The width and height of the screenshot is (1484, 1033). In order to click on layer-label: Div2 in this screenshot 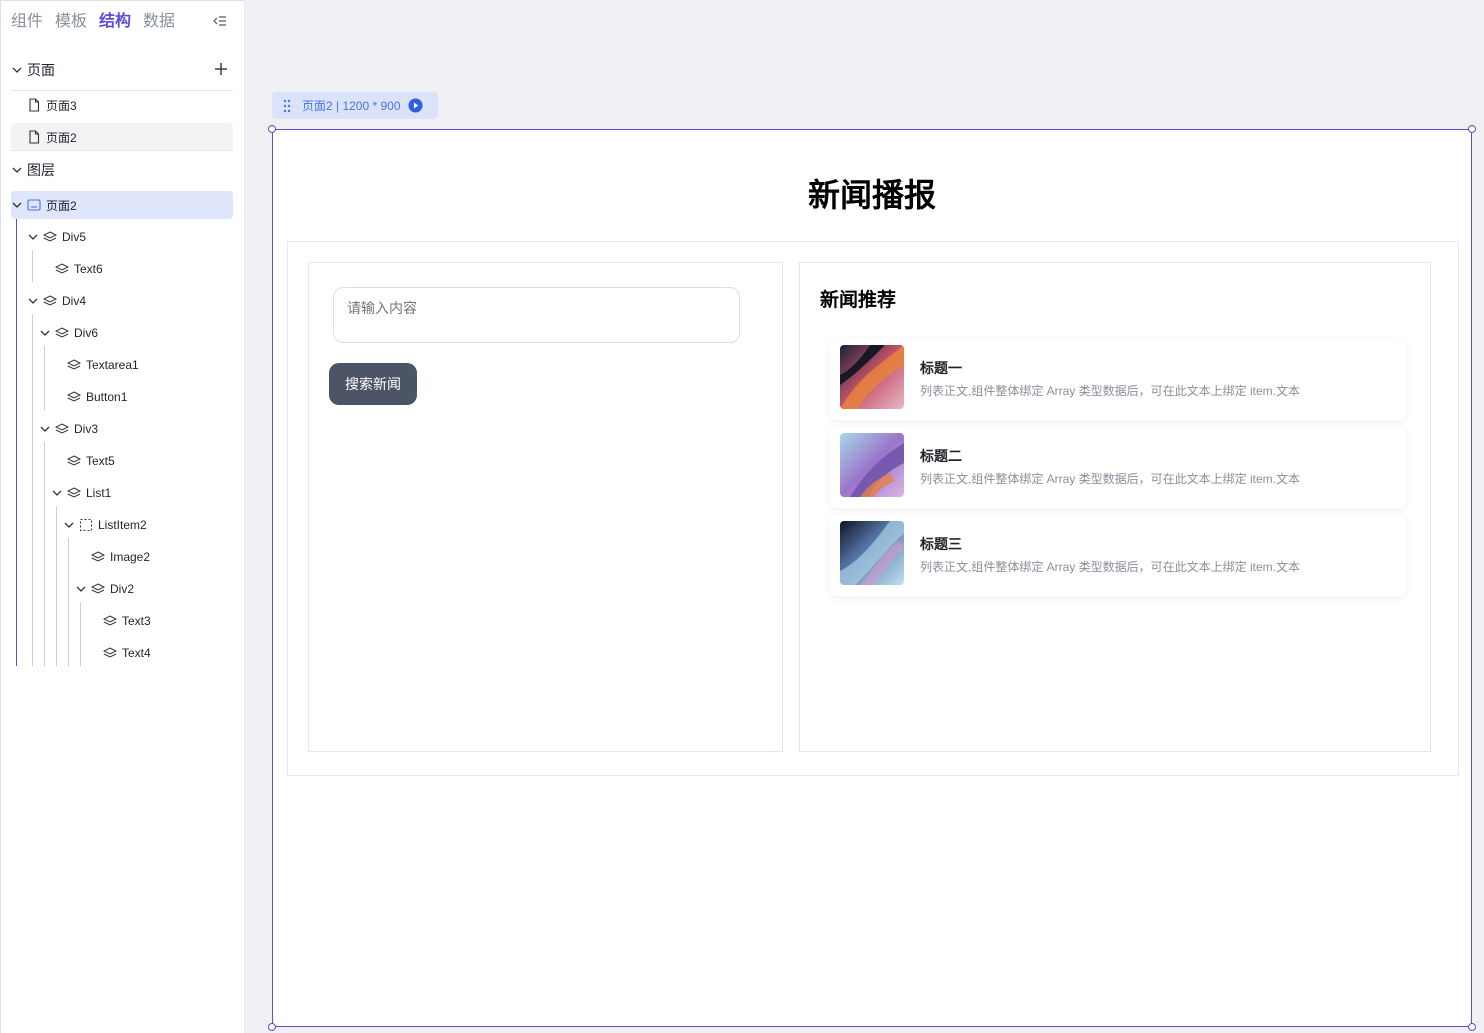, I will do `click(122, 589)`.